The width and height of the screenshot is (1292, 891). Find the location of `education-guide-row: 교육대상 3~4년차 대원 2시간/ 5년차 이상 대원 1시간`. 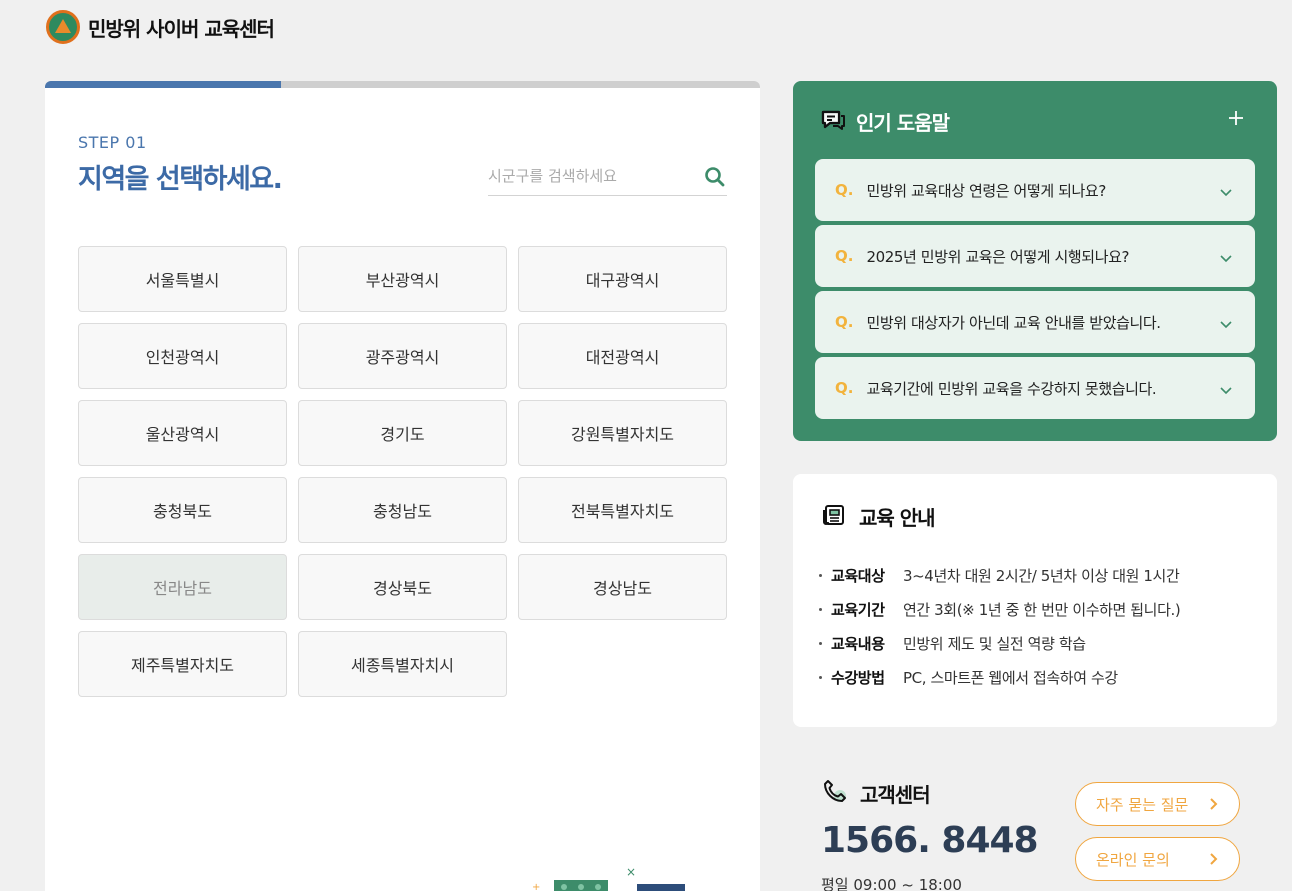

education-guide-row: 교육대상 3~4년차 대원 2시간/ 5년차 이상 대원 1시간 is located at coordinates (999, 575).